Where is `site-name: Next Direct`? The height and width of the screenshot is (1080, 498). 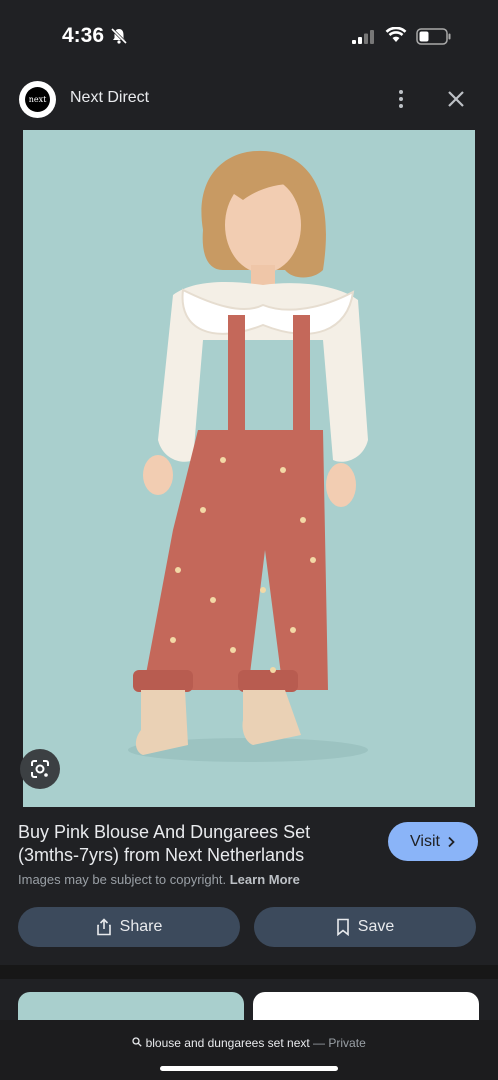
site-name: Next Direct is located at coordinates (109, 98).